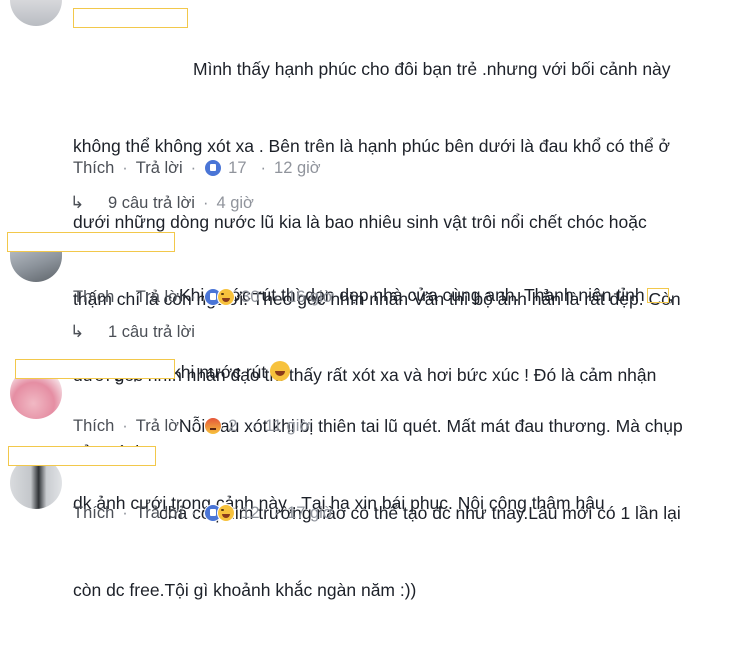 Image resolution: width=743 pixels, height=654 pixels. I want to click on comment-actions: Thích · Trả lời · 17 · 12 giờ, so click(197, 168).